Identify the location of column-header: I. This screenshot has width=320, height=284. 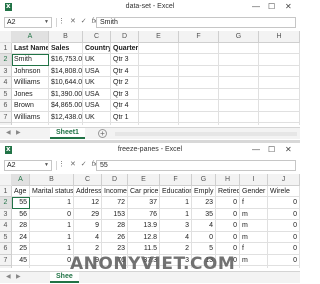
(254, 180).